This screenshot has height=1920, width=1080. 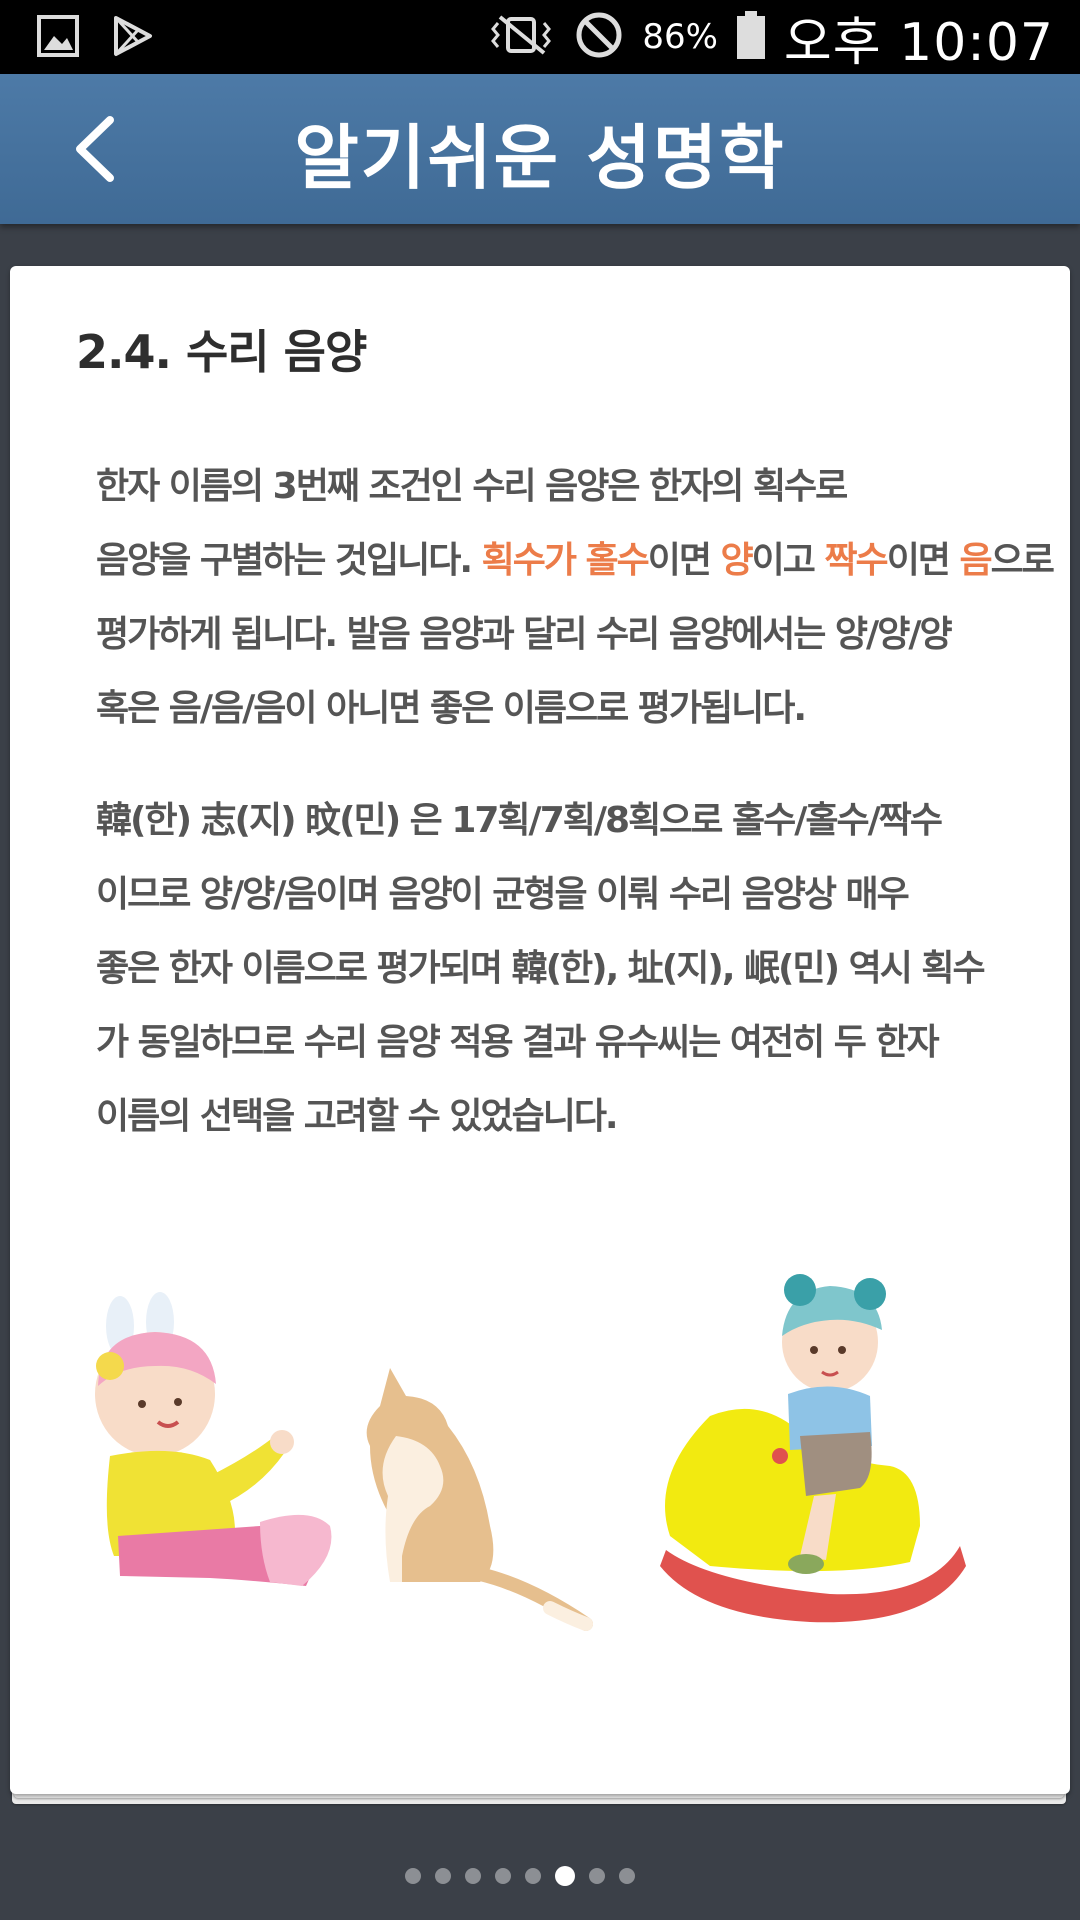 I want to click on text-line: 韓(한) 志(지) 旼(민) 은 17획/7획/8획으로 홀수/홀수/짝수, so click(x=519, y=820).